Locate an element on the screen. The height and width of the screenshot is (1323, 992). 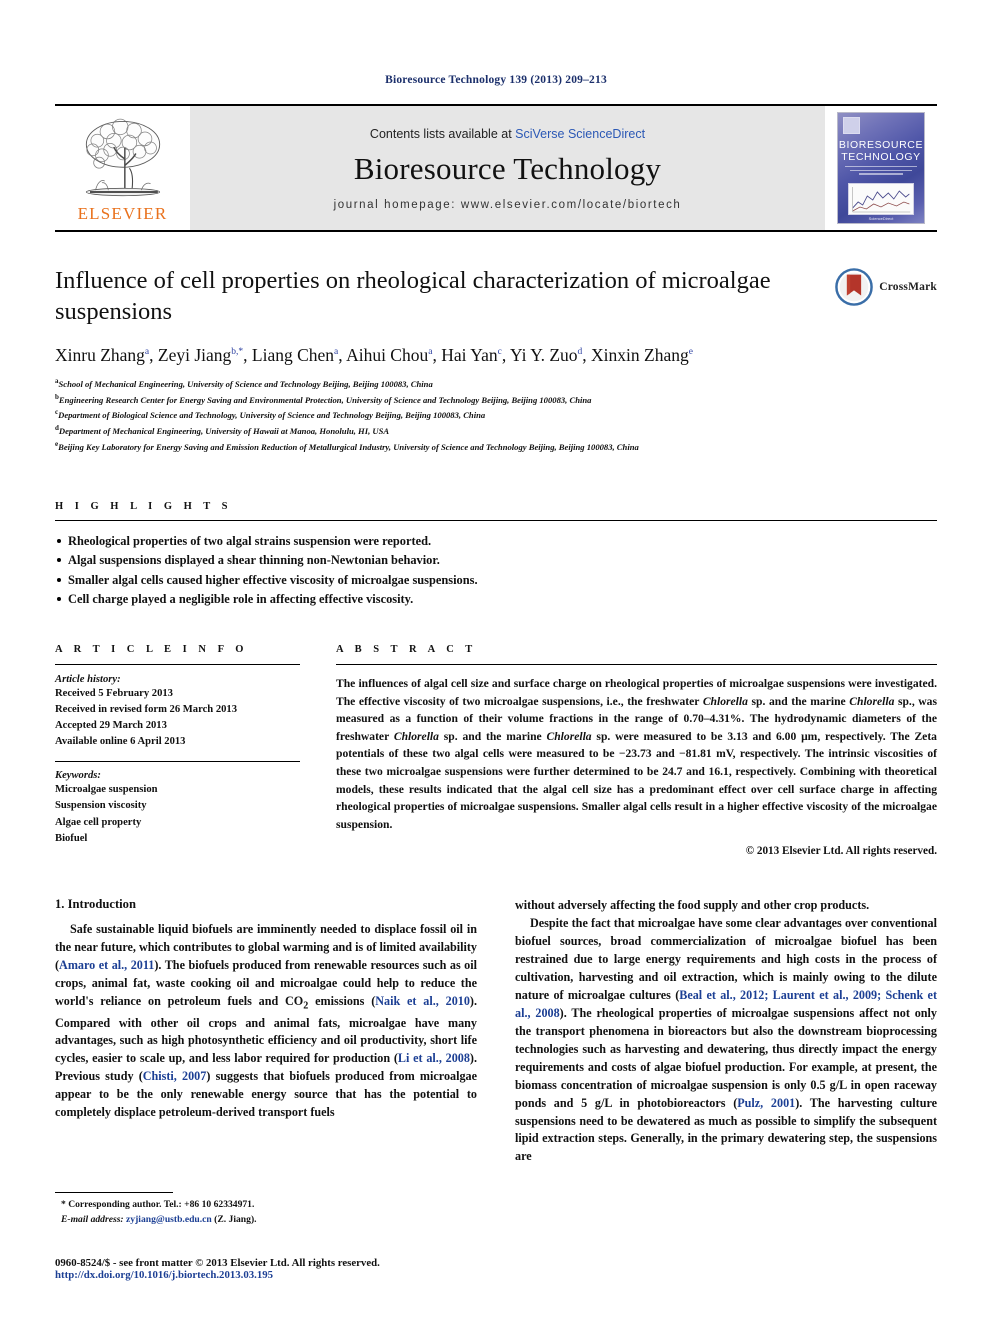
journal-title: Bioresource Technology is located at coordinates (507, 168).